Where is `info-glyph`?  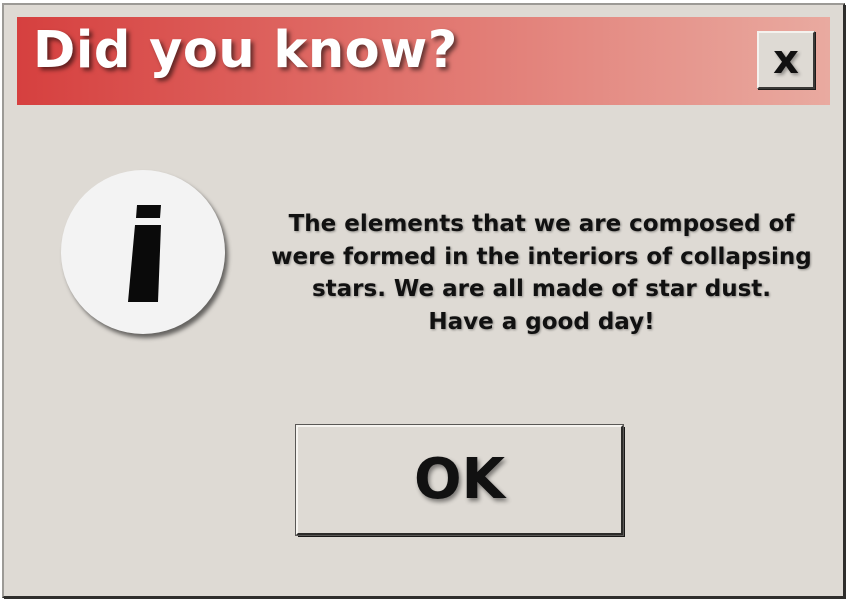
info-glyph is located at coordinates (144, 253).